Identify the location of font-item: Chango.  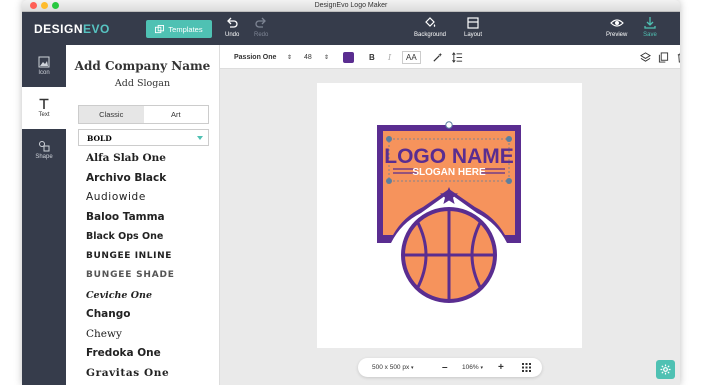
(152, 315).